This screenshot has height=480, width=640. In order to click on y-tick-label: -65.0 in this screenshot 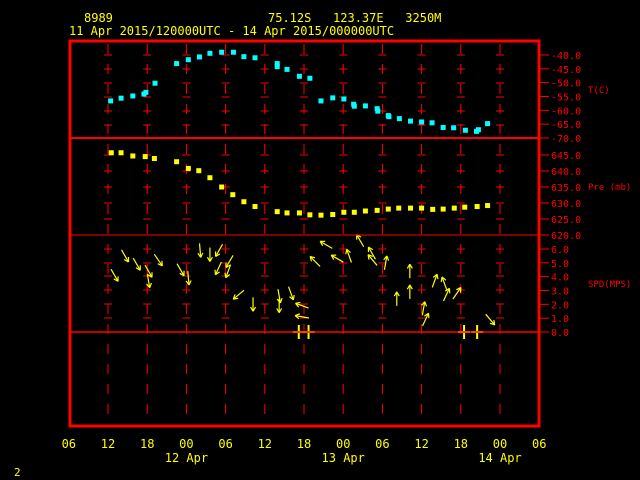, I will do `click(566, 125)`.